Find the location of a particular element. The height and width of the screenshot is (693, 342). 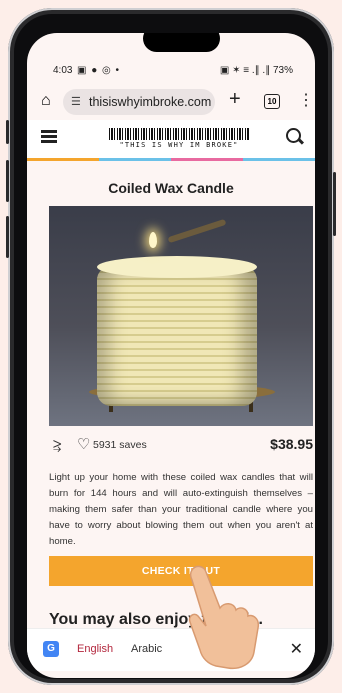

system-status: ▣ ✶ ≡ .∥ .∥ 73% is located at coordinates (256, 70).